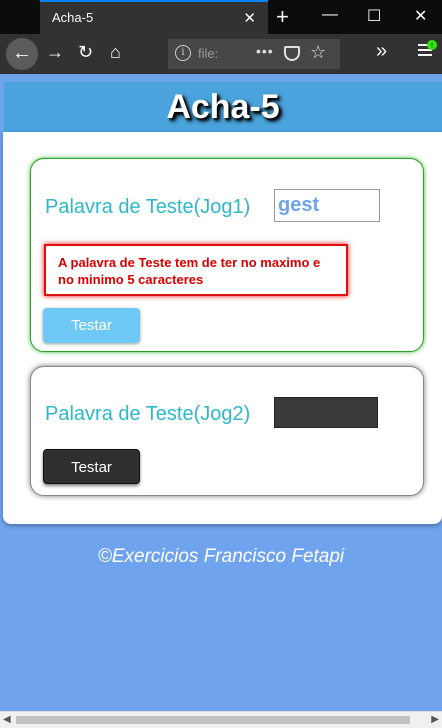 The width and height of the screenshot is (442, 728). What do you see at coordinates (292, 53) in the screenshot?
I see `pocket-icon` at bounding box center [292, 53].